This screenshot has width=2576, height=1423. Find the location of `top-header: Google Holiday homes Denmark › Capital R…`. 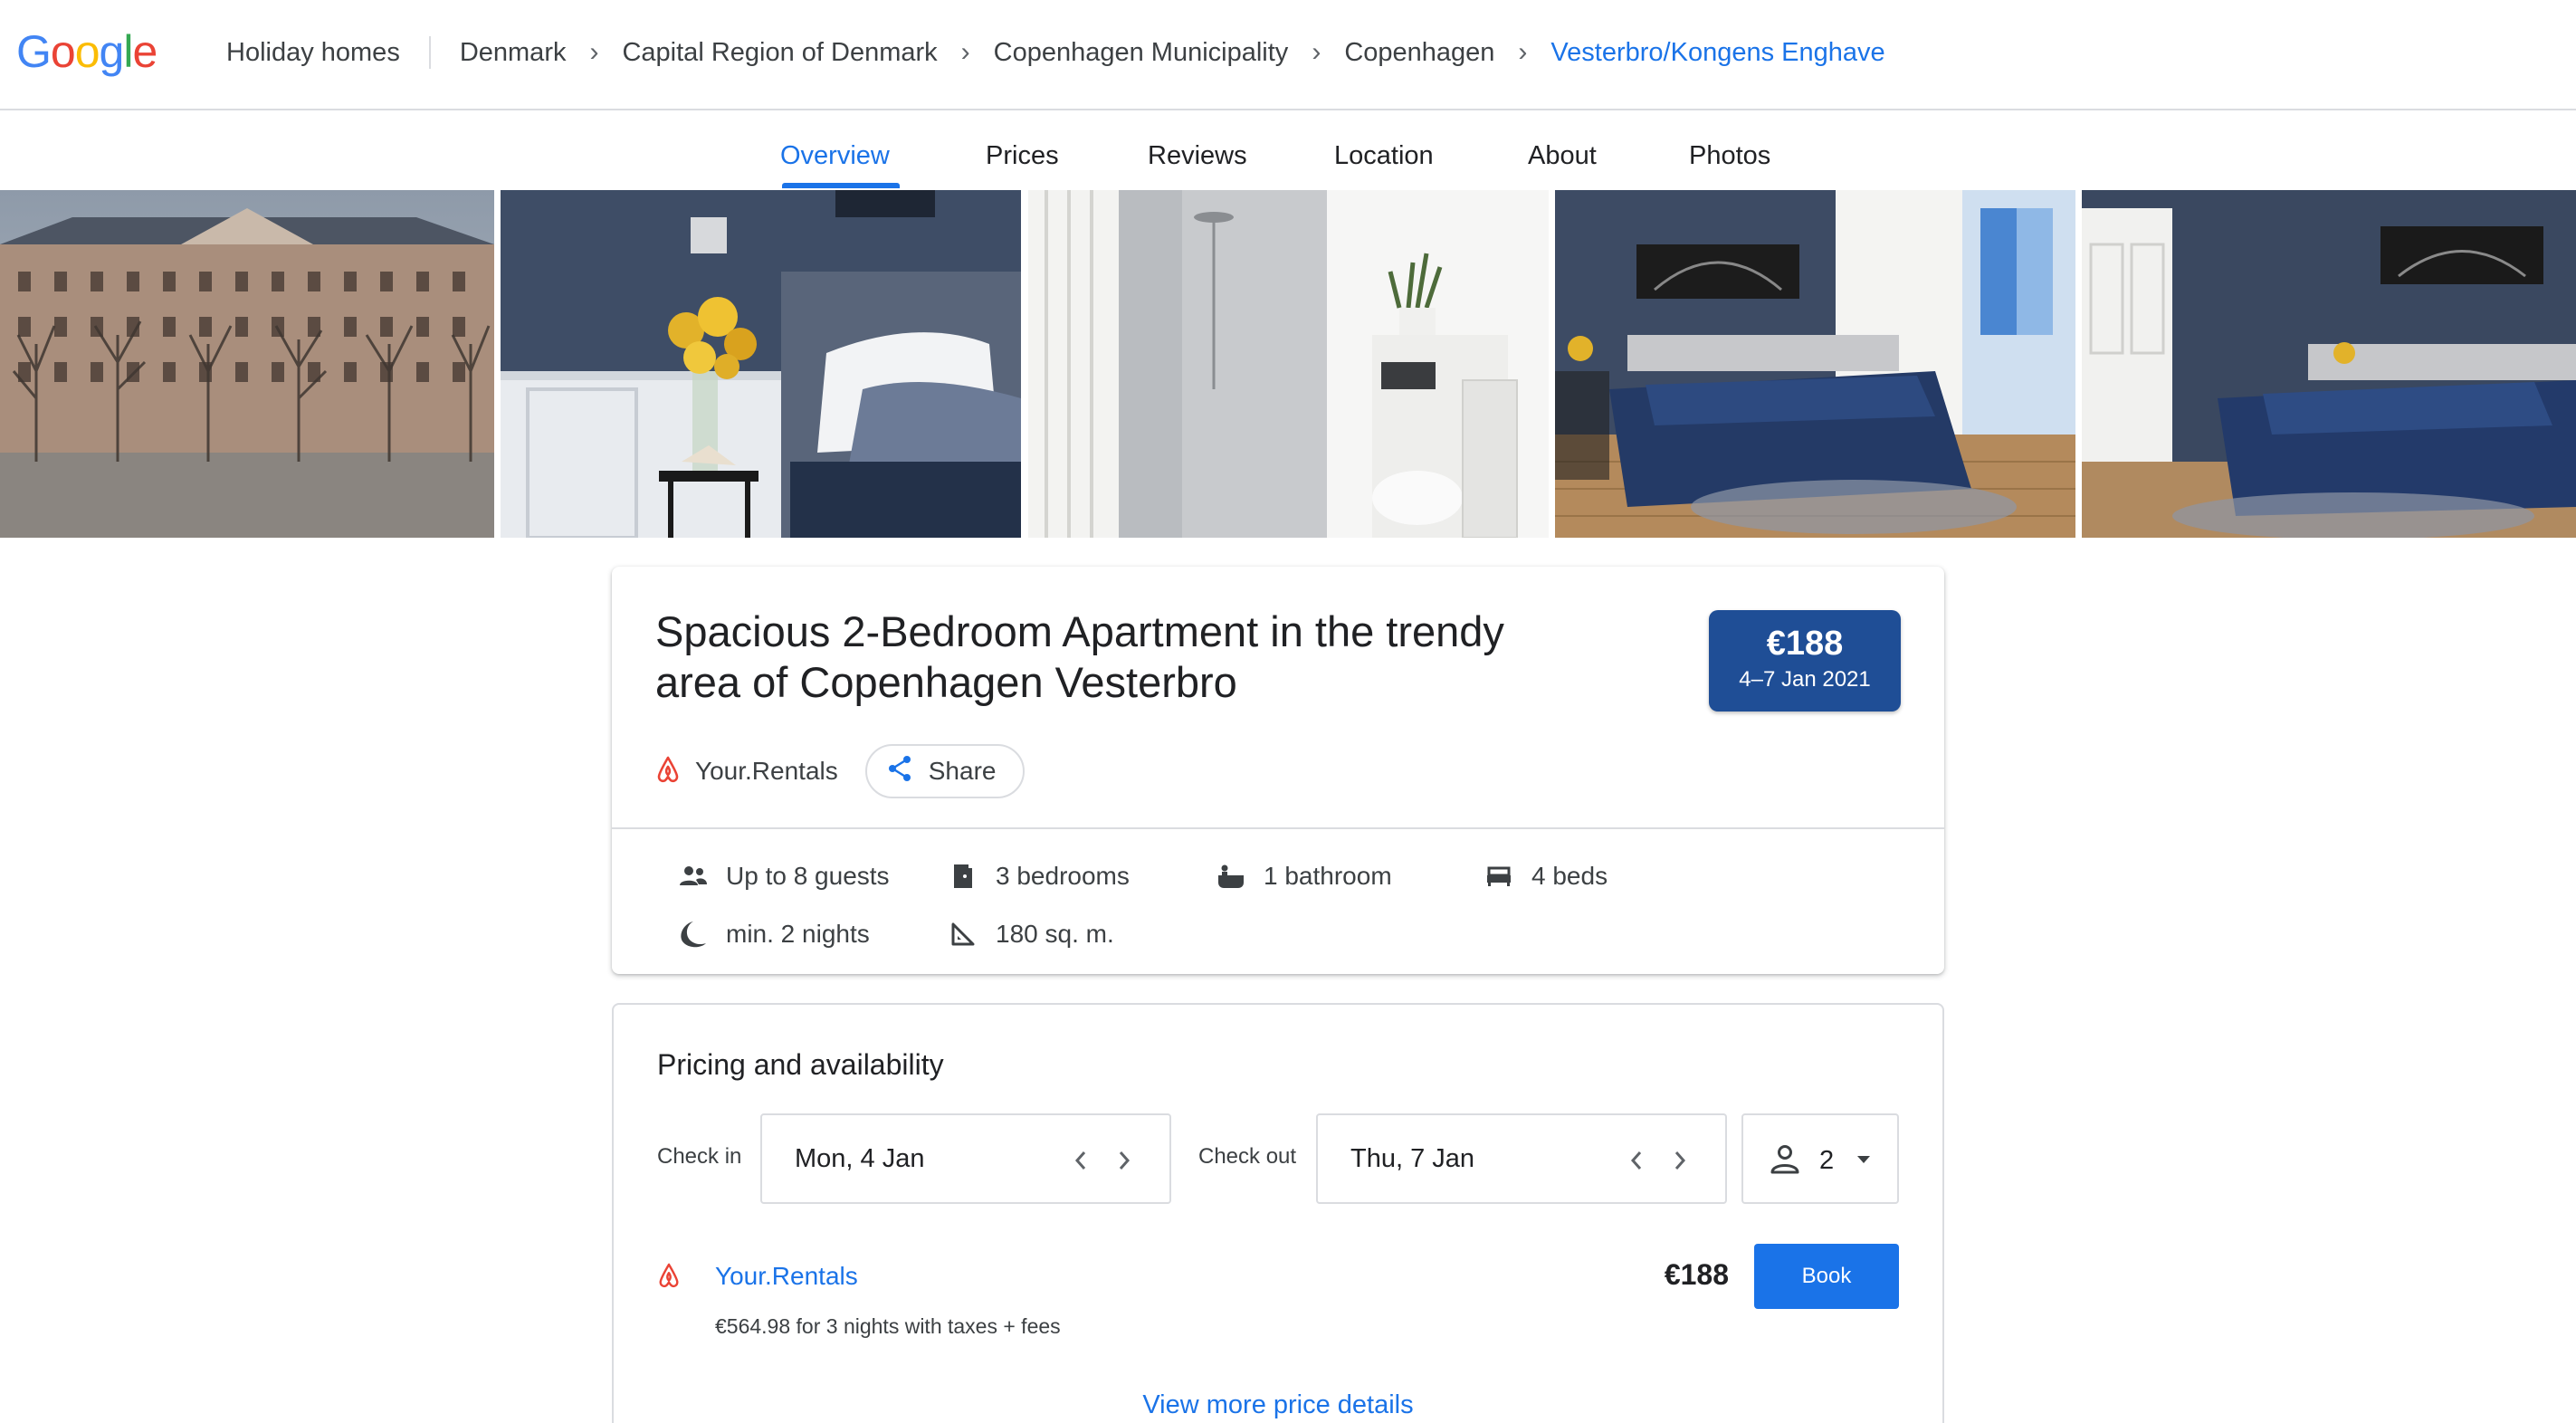

top-header: Google Holiday homes Denmark › Capital R… is located at coordinates (1288, 55).